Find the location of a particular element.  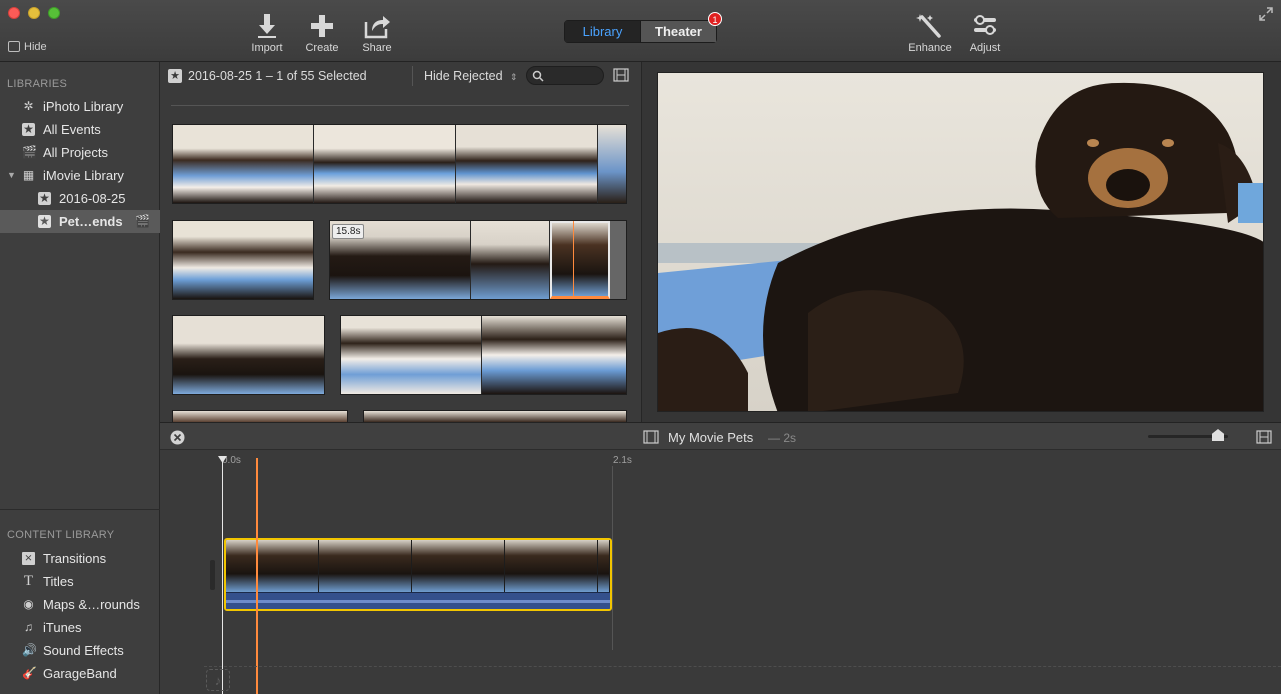

project-duration: — 2s is located at coordinates (782, 438).